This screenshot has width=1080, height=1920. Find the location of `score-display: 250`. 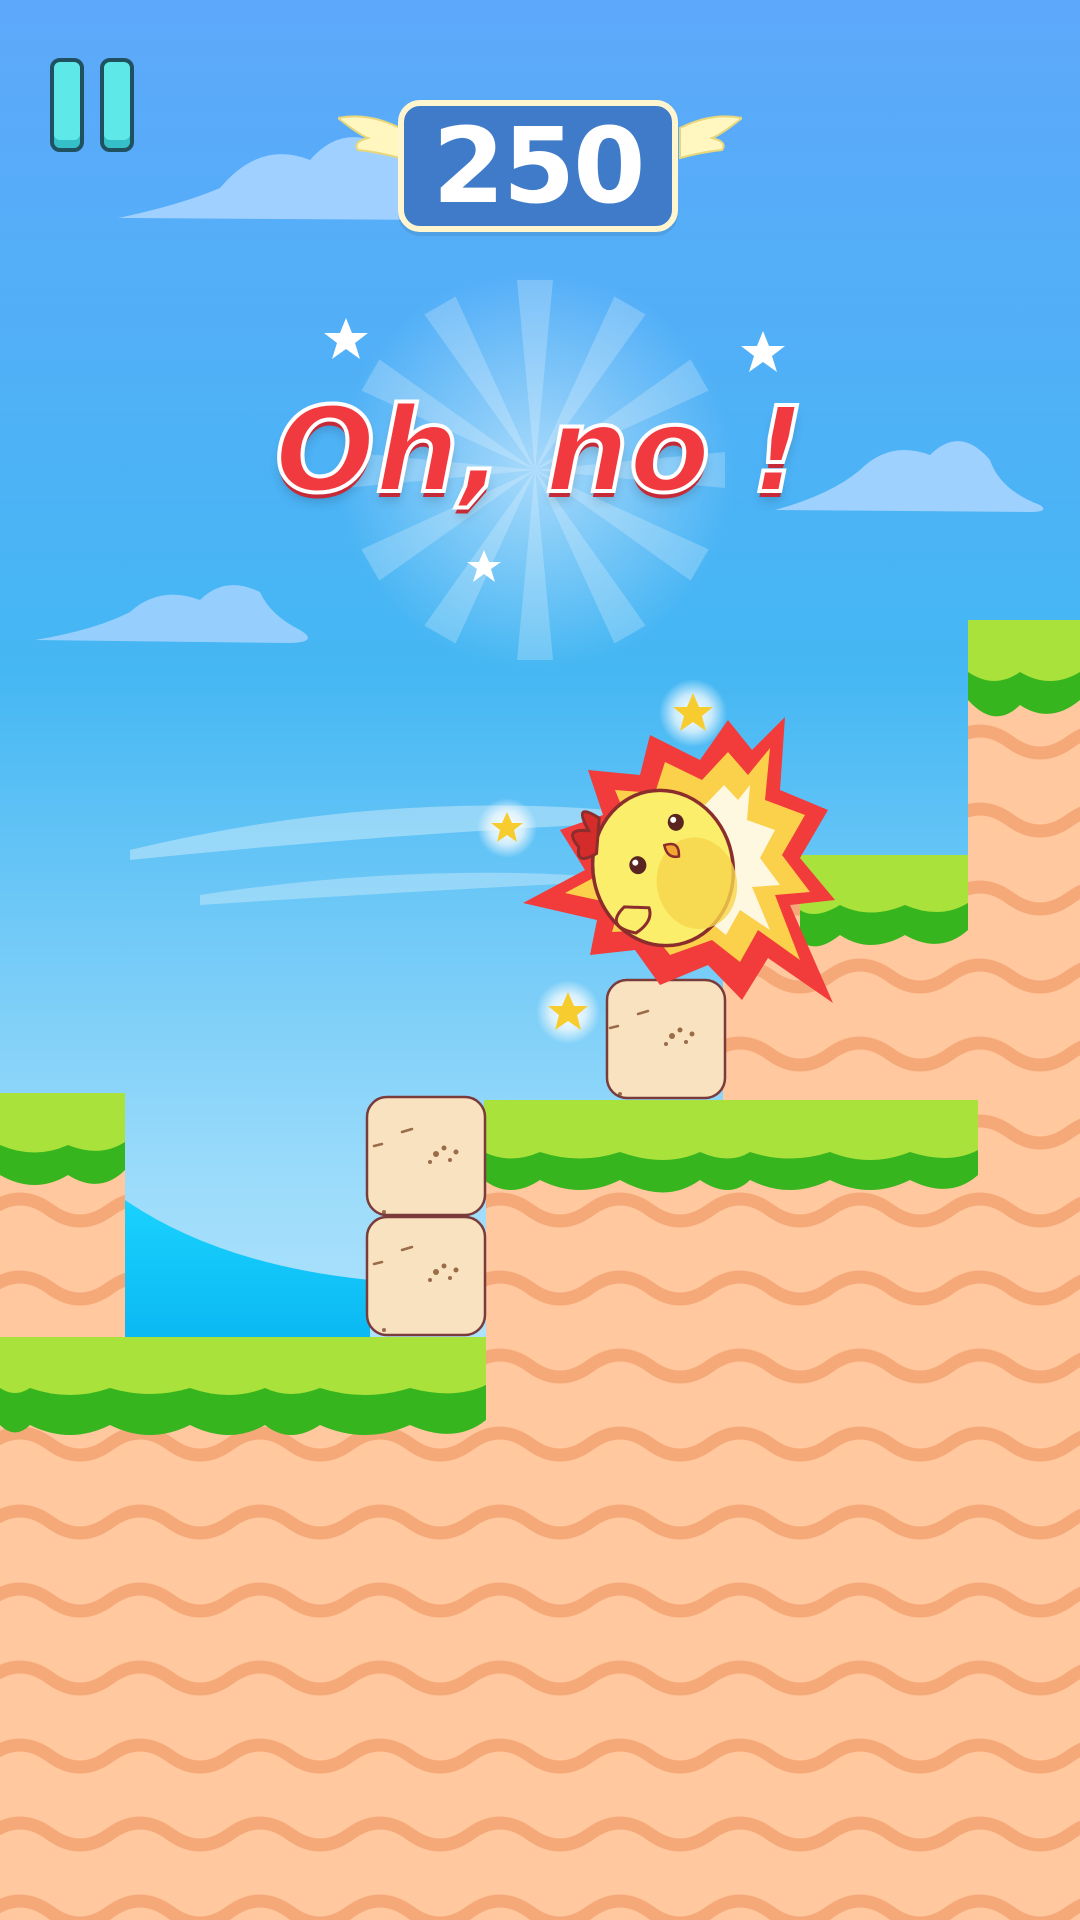

score-display: 250 is located at coordinates (540, 168).